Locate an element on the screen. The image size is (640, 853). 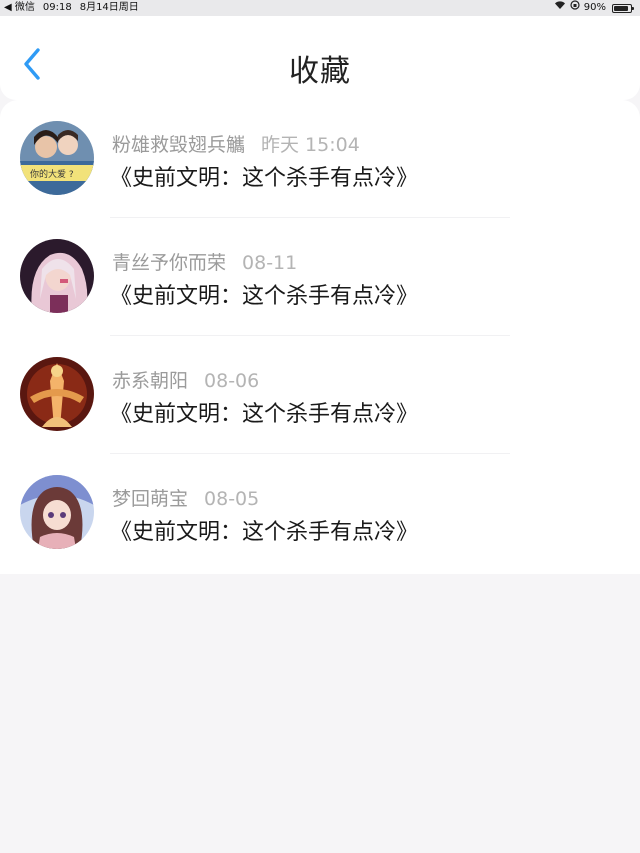
list-item: 赤系朝阳 08-06 《史前文明：这个杀手有点冷》 is located at coordinates (320, 395).